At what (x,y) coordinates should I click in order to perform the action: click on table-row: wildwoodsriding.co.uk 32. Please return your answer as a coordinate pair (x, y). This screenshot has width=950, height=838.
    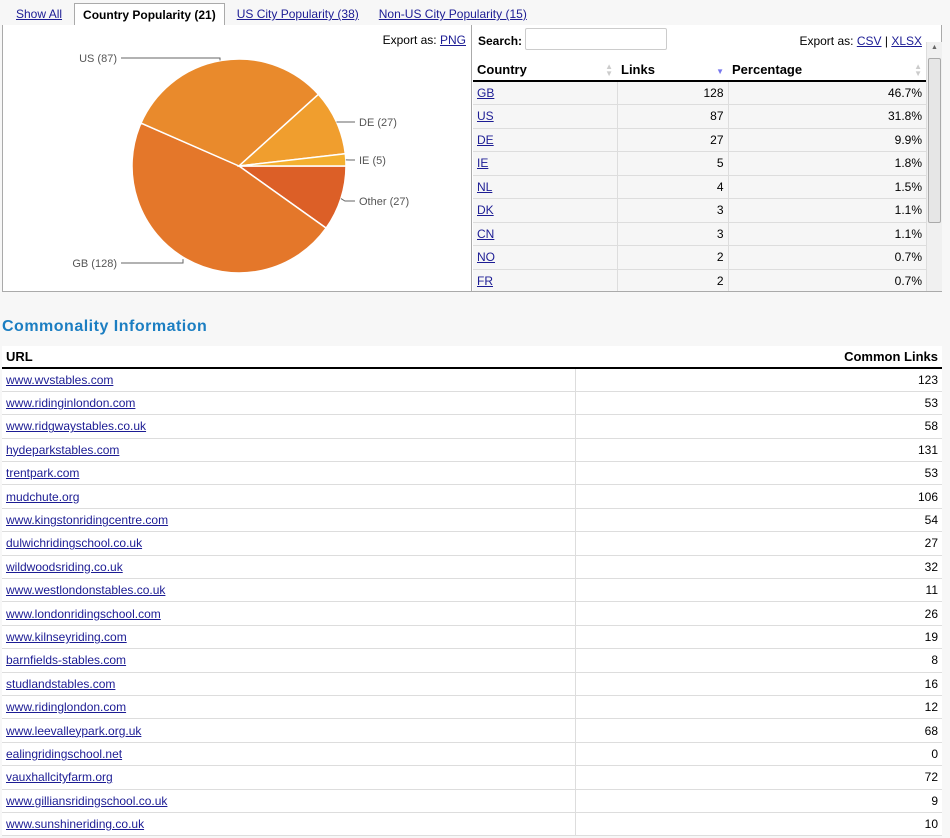
    Looking at the image, I should click on (472, 567).